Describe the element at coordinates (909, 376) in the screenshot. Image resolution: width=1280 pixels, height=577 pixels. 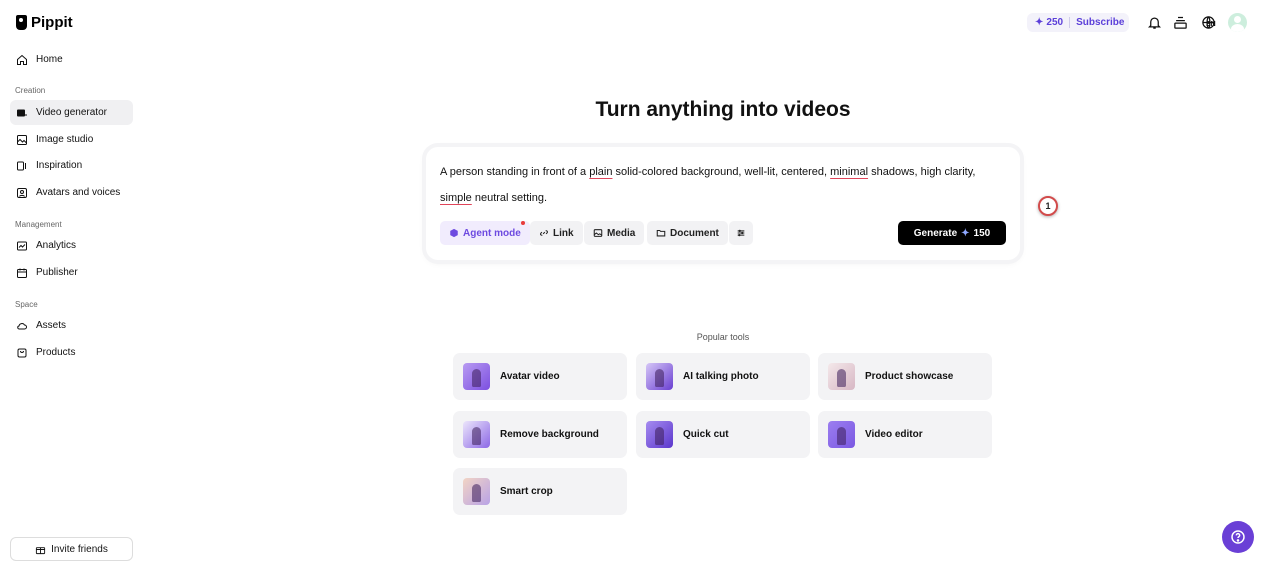
I see `tool-label: Product showcase` at that location.